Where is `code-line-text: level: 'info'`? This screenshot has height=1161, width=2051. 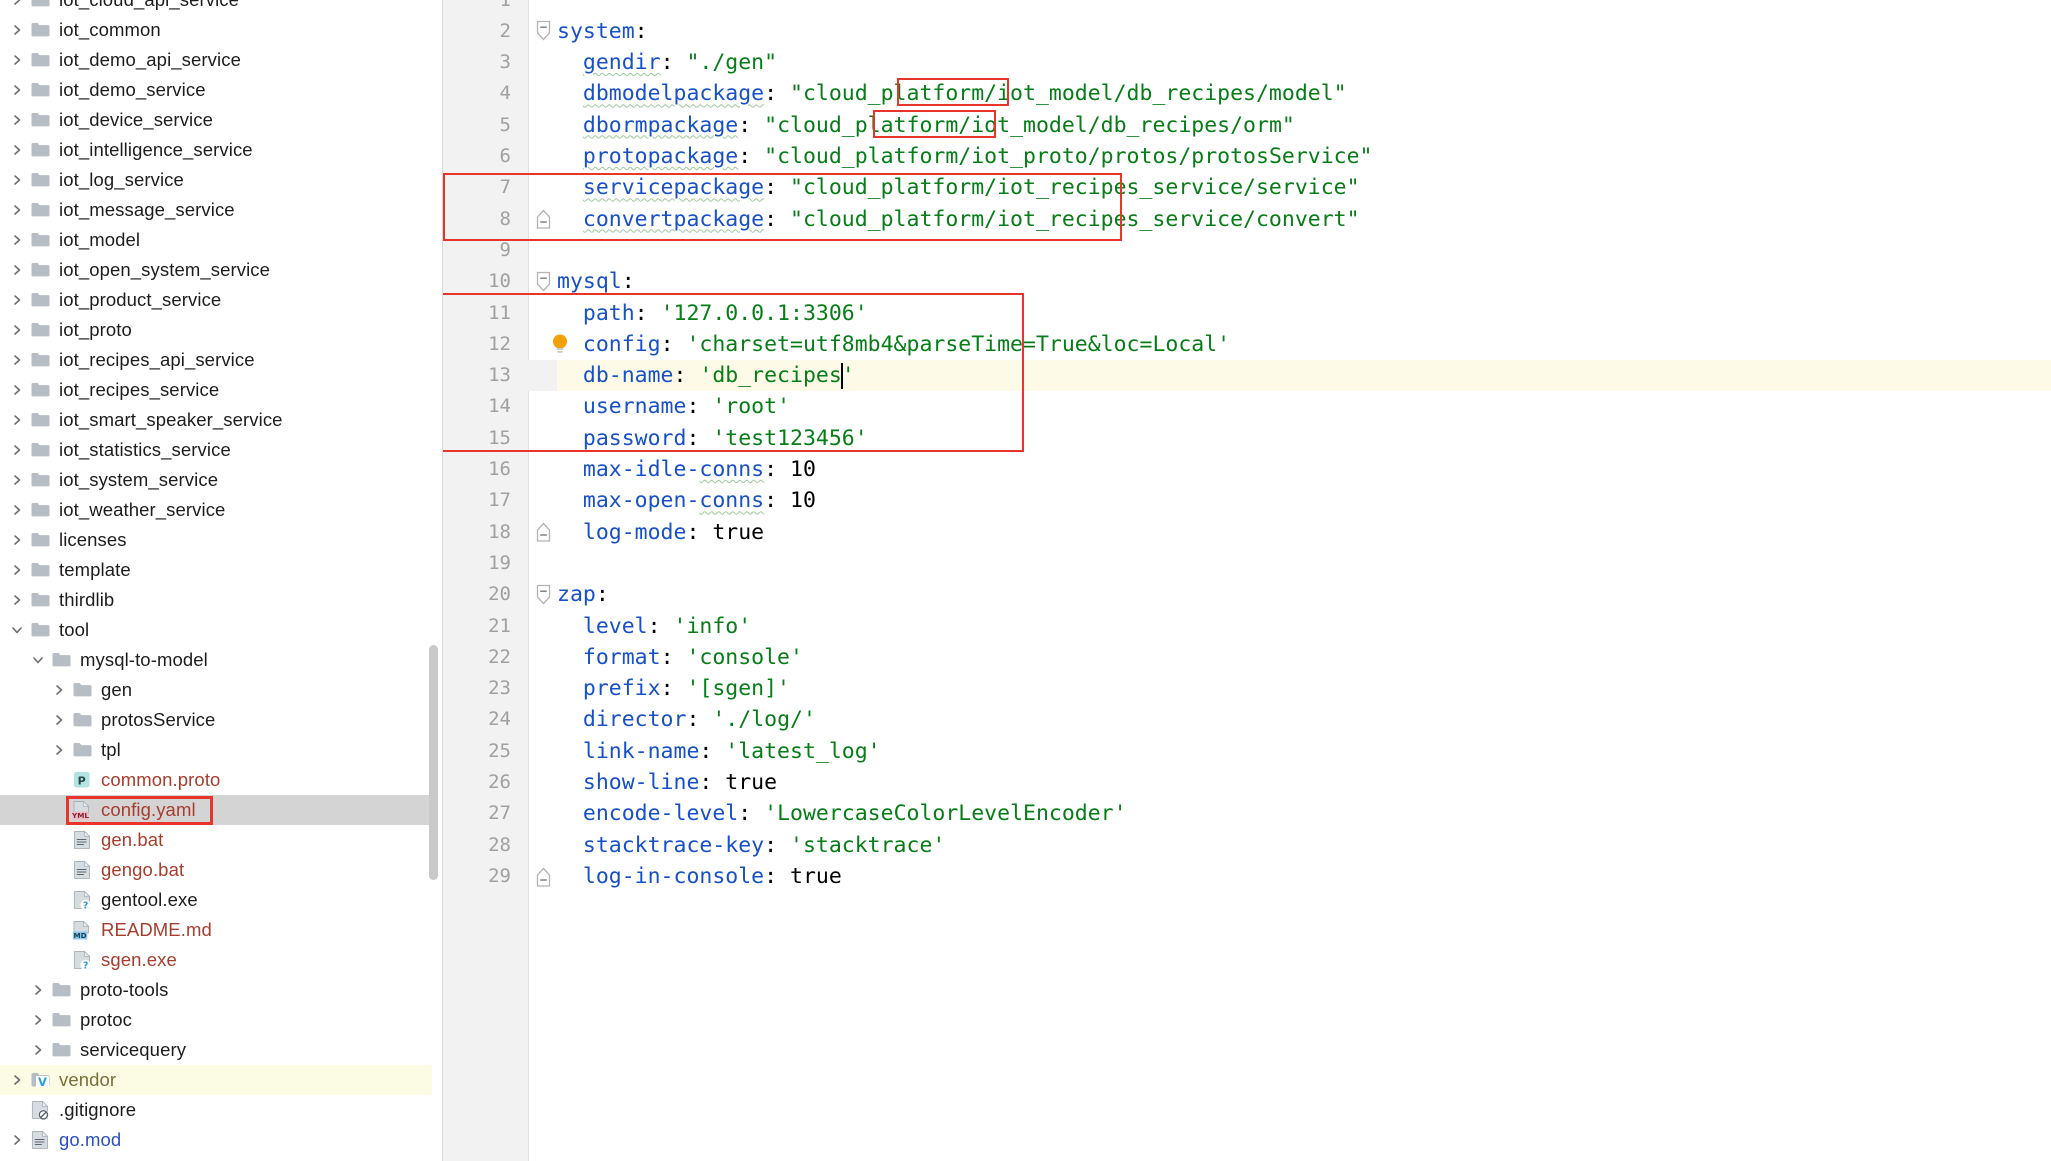
code-line-text: level: 'info' is located at coordinates (654, 626).